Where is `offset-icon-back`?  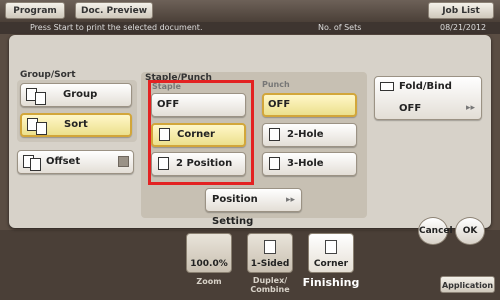 offset-icon-back is located at coordinates (35, 164).